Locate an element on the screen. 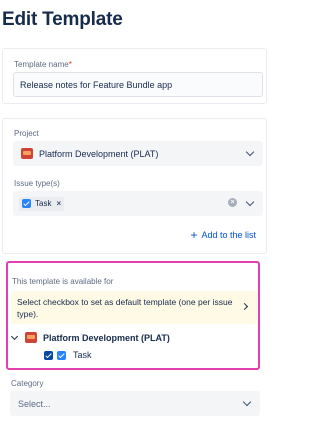  project-tree-row: Platform Development (PLAT) is located at coordinates (90, 337).